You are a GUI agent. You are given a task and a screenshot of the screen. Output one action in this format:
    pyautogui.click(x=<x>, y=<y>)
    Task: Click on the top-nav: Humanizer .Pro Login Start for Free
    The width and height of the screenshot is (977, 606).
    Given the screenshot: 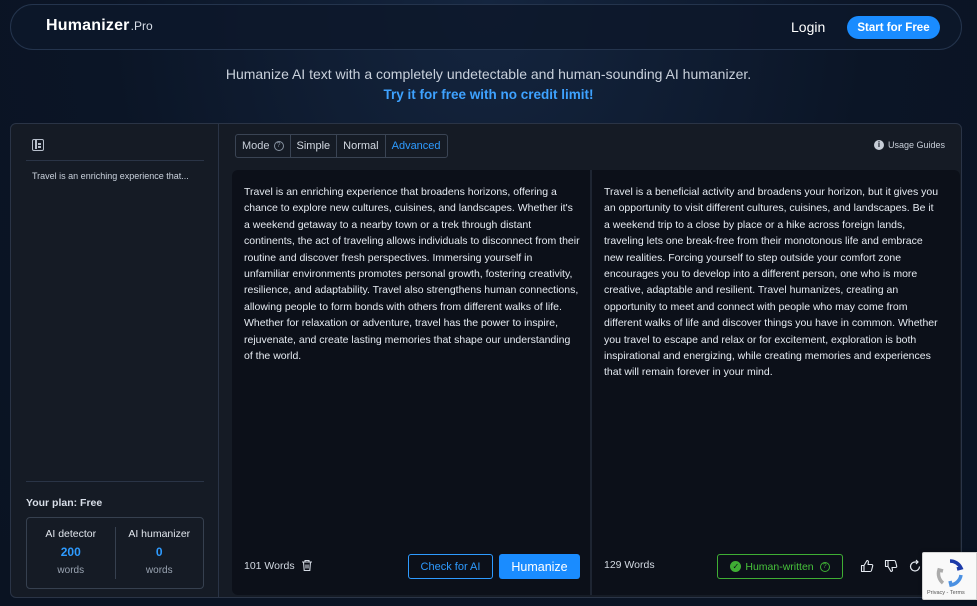 What is the action you would take?
    pyautogui.click(x=486, y=27)
    